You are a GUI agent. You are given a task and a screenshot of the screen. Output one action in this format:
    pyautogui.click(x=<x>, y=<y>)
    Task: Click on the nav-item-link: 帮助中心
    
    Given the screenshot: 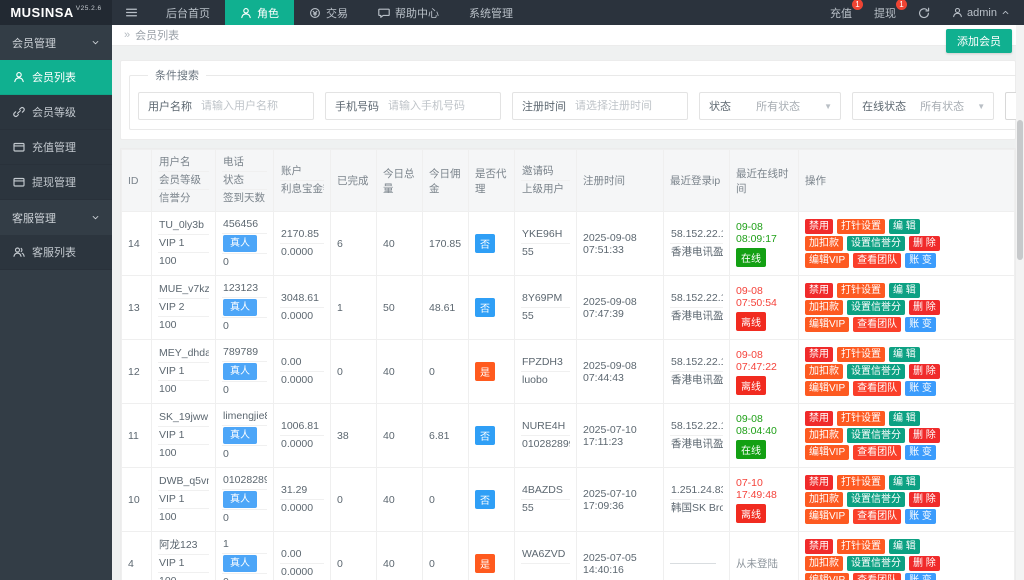 What is the action you would take?
    pyautogui.click(x=408, y=12)
    